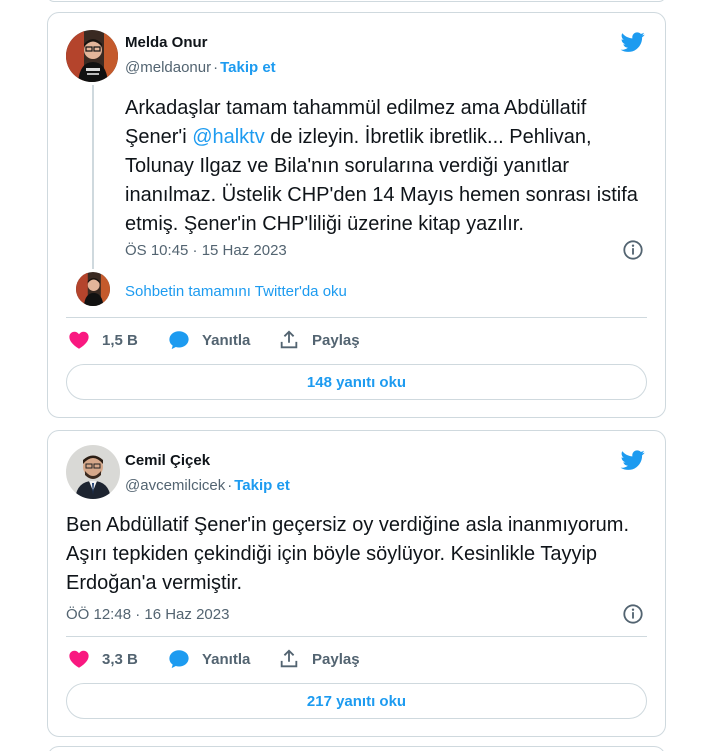  Describe the element at coordinates (93, 289) in the screenshot. I see `thread-avatar` at that location.